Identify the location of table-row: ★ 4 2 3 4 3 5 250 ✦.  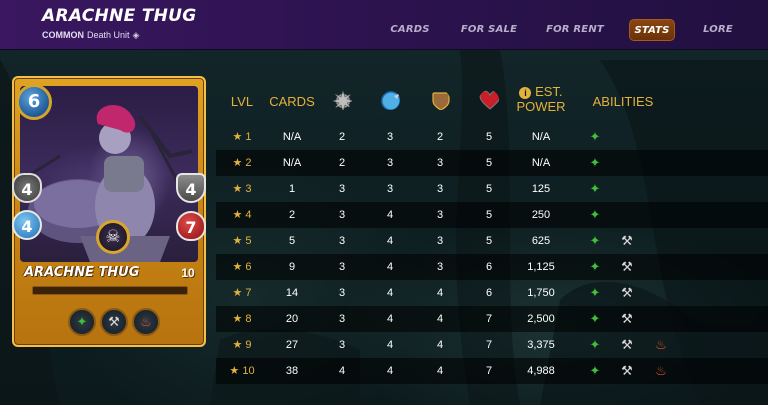
(492, 215).